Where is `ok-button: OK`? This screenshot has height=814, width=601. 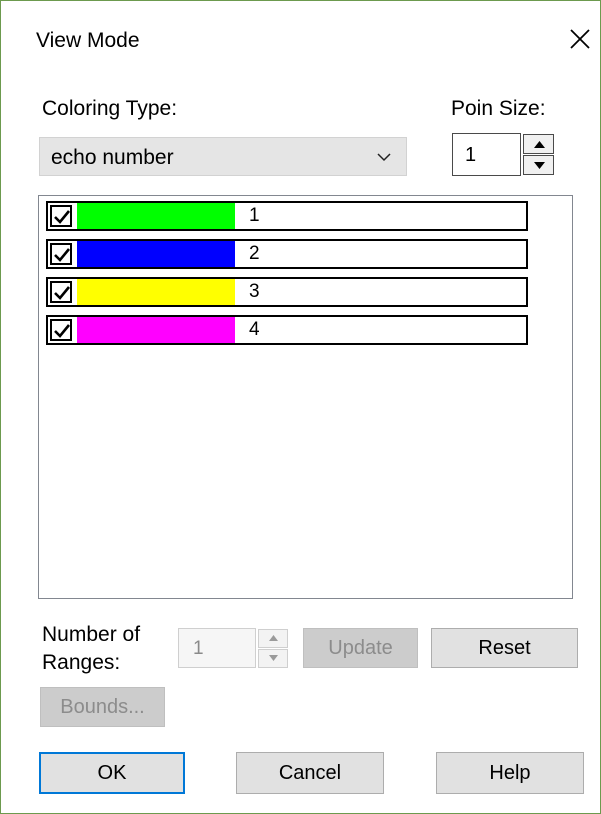
ok-button: OK is located at coordinates (112, 773).